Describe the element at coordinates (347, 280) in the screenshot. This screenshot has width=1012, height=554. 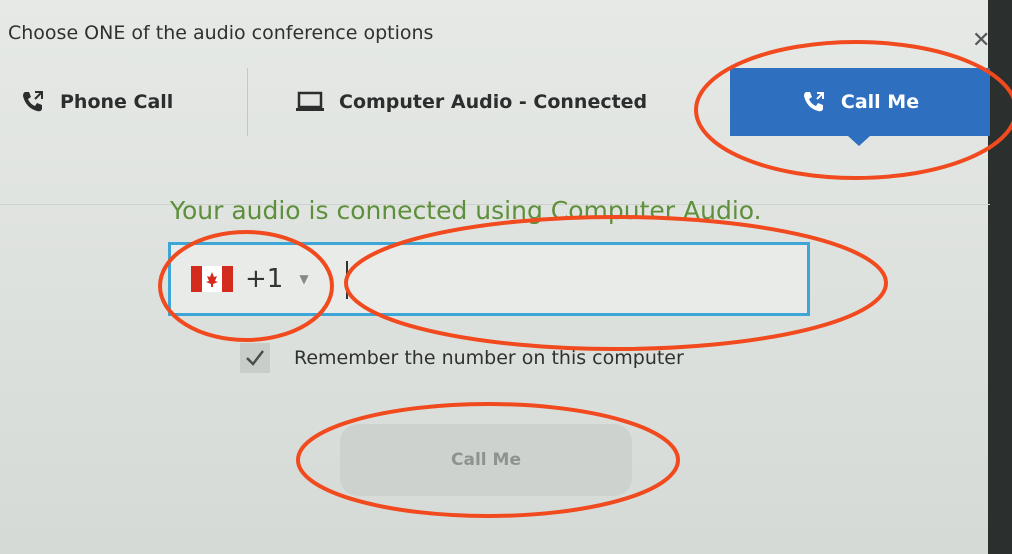
I see `text-cursor` at that location.